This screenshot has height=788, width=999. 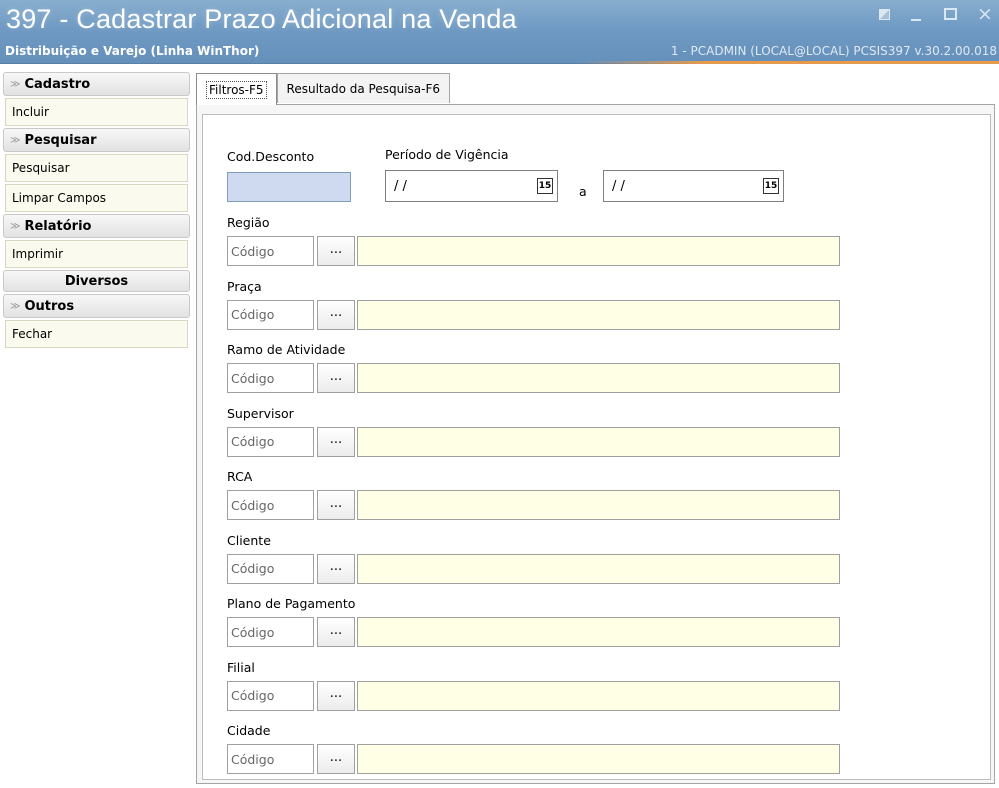 What do you see at coordinates (41, 168) in the screenshot?
I see `sidebar-item-label: Pesquisar` at bounding box center [41, 168].